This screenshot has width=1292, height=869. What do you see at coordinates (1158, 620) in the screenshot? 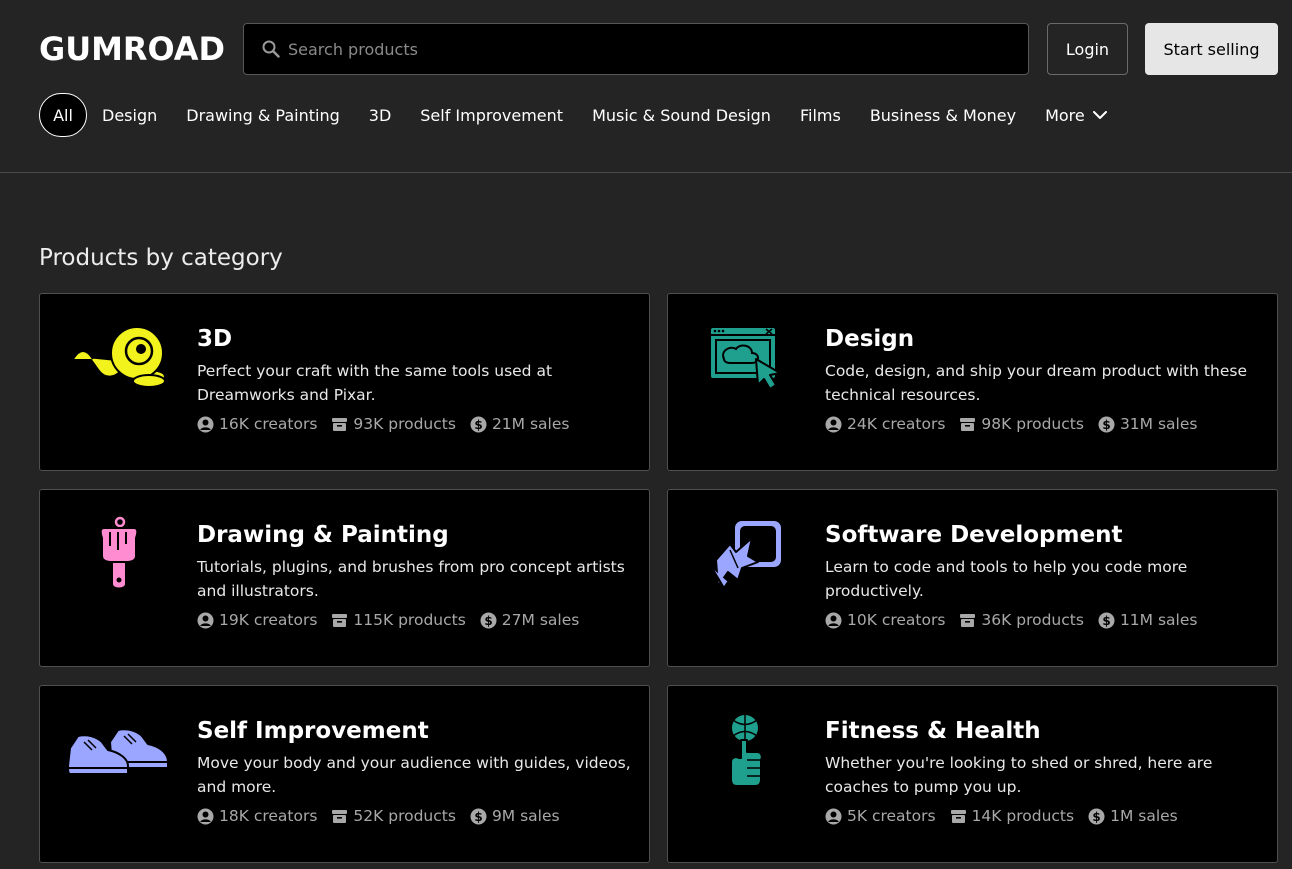
I see `sales-count: 11M sales` at bounding box center [1158, 620].